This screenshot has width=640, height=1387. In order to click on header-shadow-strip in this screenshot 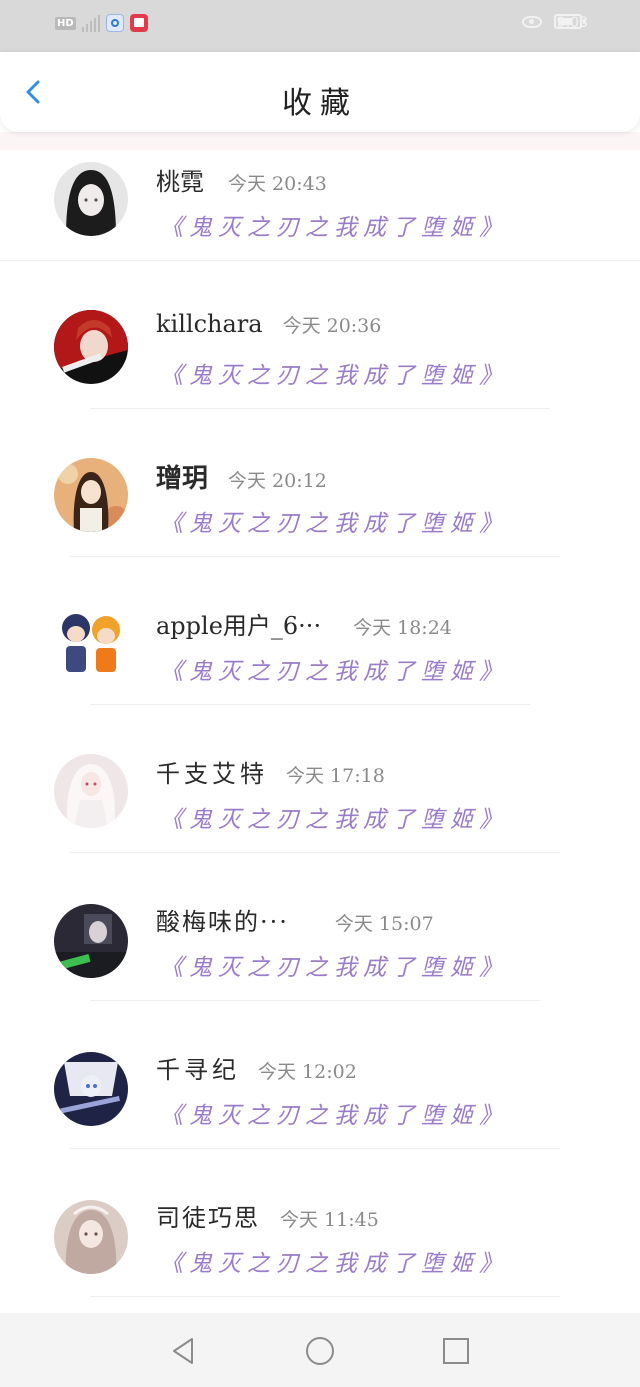, I will do `click(320, 141)`.